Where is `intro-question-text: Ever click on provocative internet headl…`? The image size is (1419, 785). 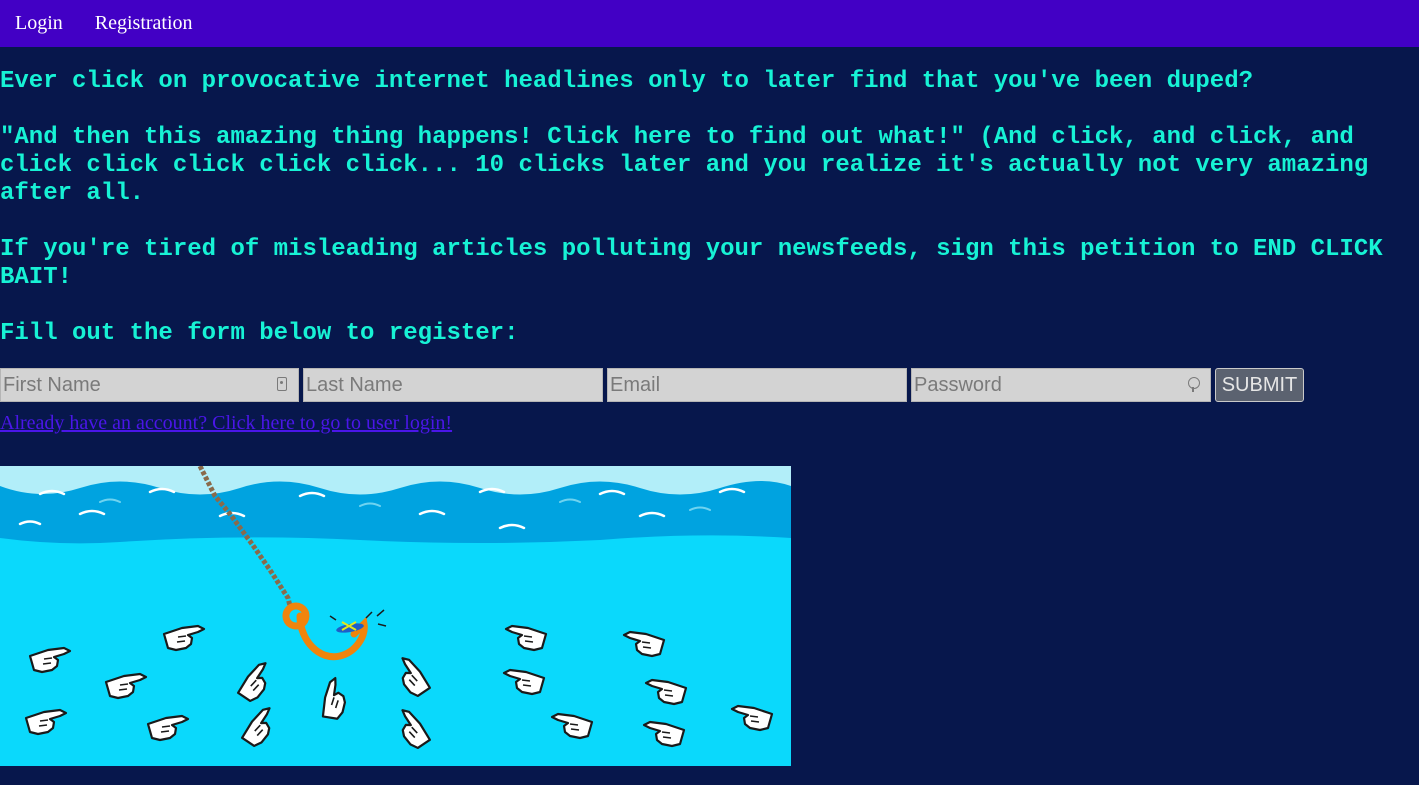 intro-question-text: Ever click on provocative internet headl… is located at coordinates (627, 81).